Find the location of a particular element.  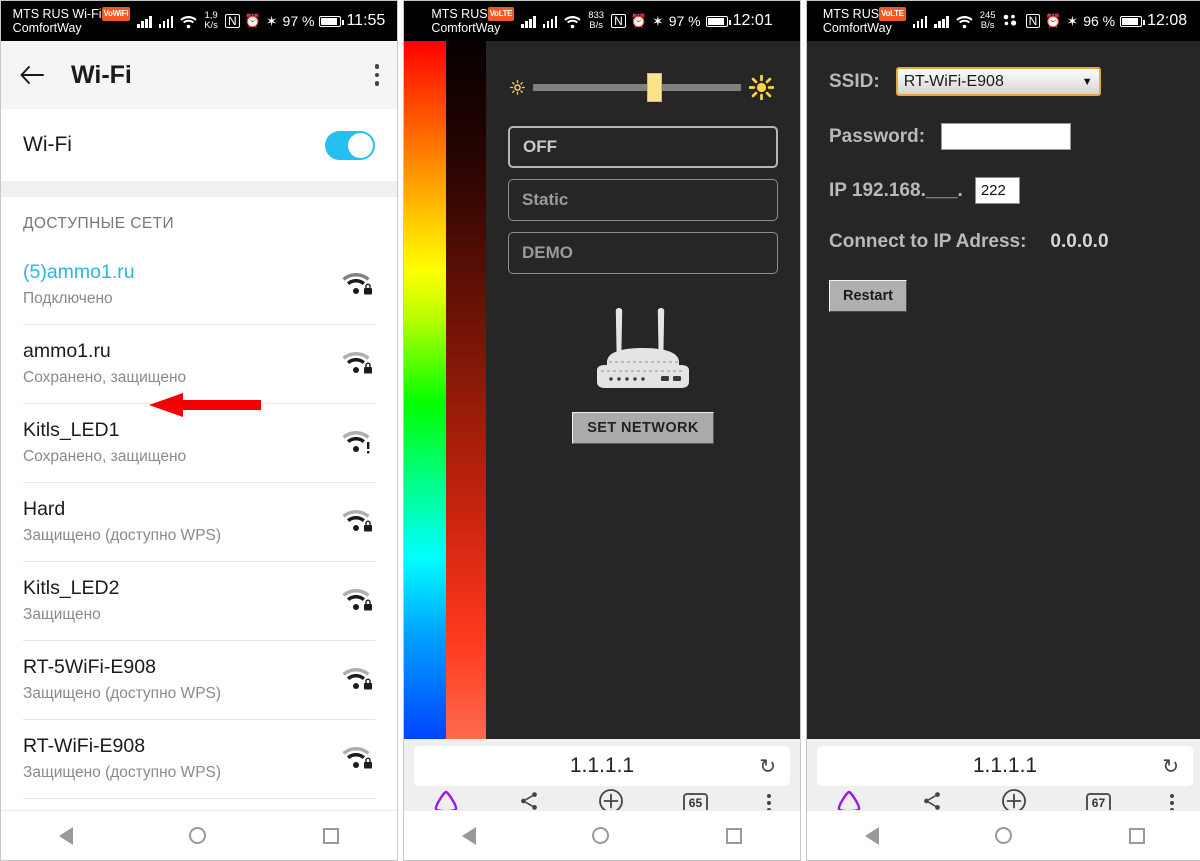

wifi-master-toggle-row: Wi-Fi is located at coordinates (199, 145).